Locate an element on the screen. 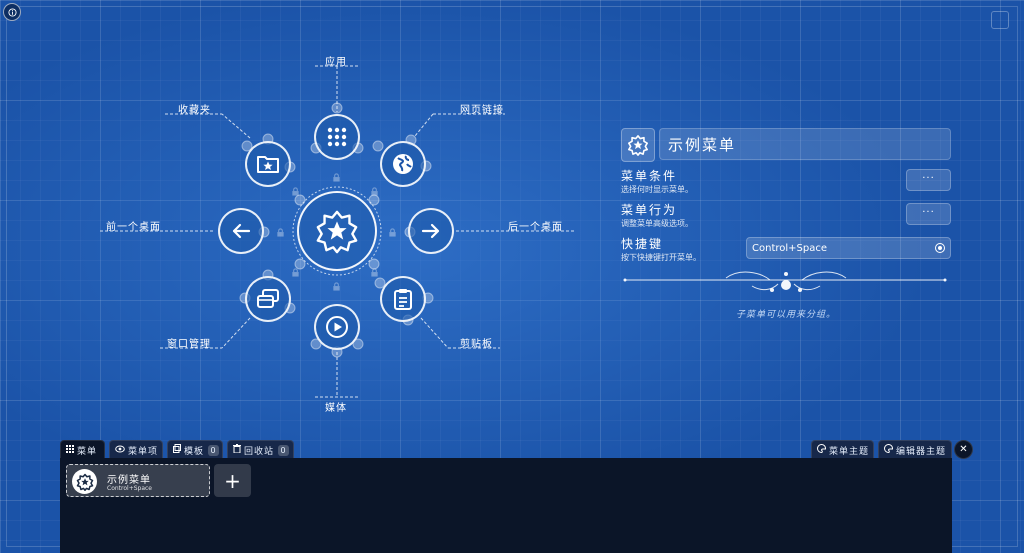 This screenshot has width=1024, height=553. tab-menu-items-label: 菜单项 is located at coordinates (143, 451).